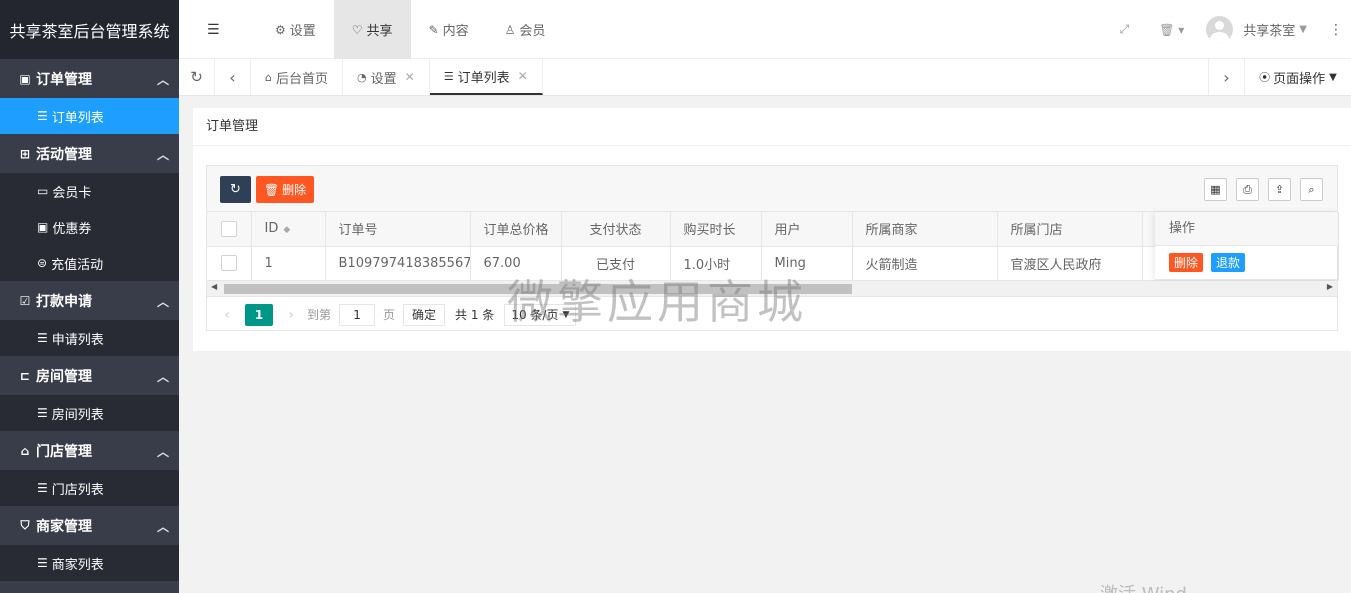  Describe the element at coordinates (301, 79) in the screenshot. I see `tab-label: 后台首页` at that location.